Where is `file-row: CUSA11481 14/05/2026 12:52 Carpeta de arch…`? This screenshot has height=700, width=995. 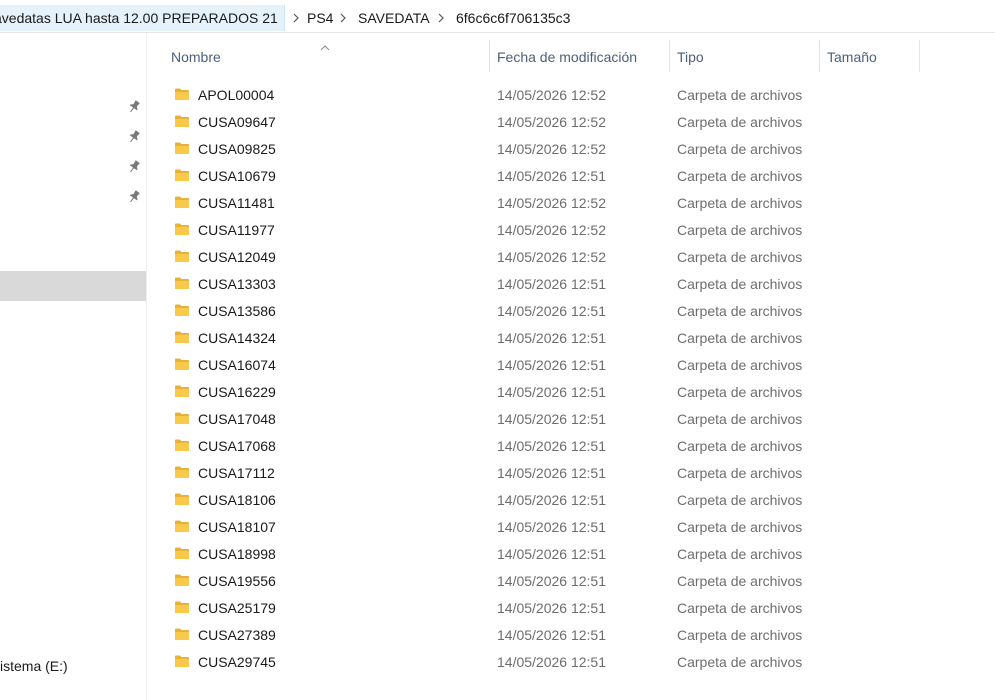
file-row: CUSA11481 14/05/2026 12:52 Carpeta de arch… is located at coordinates (576, 203).